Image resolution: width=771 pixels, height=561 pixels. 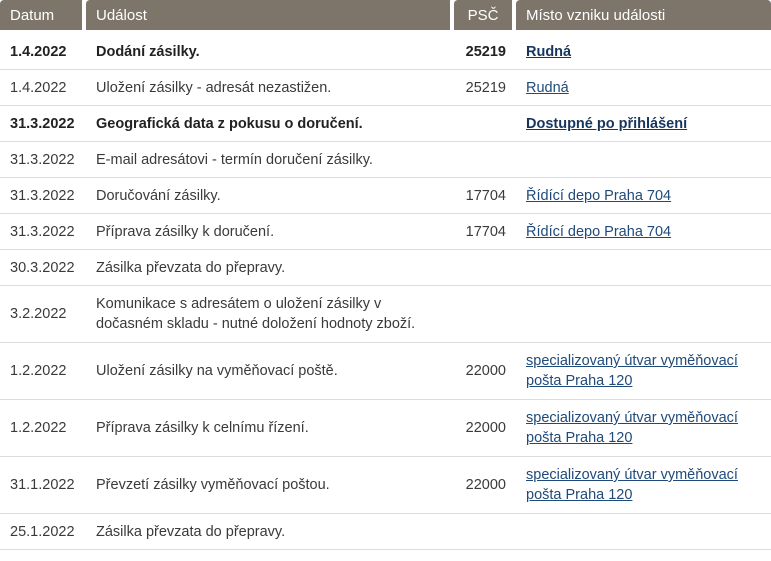 I want to click on column-header-event: Událost, so click(x=270, y=17).